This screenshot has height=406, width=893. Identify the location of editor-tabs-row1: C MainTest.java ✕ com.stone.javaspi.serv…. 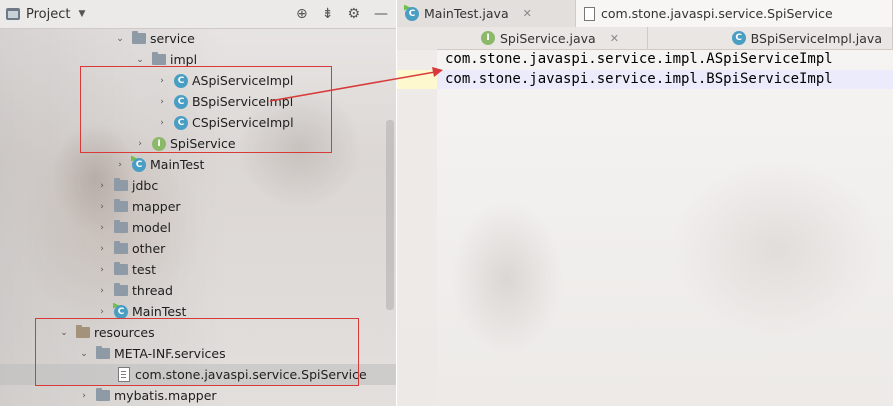
(645, 14).